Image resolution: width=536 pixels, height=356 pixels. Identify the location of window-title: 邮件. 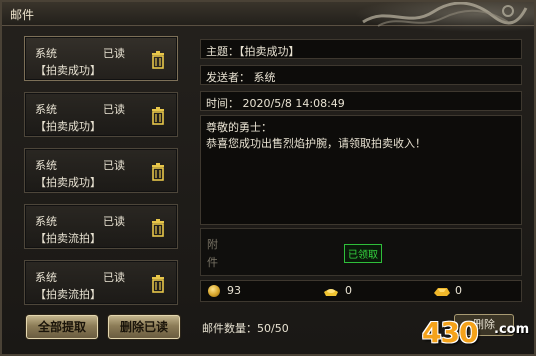
(22, 15).